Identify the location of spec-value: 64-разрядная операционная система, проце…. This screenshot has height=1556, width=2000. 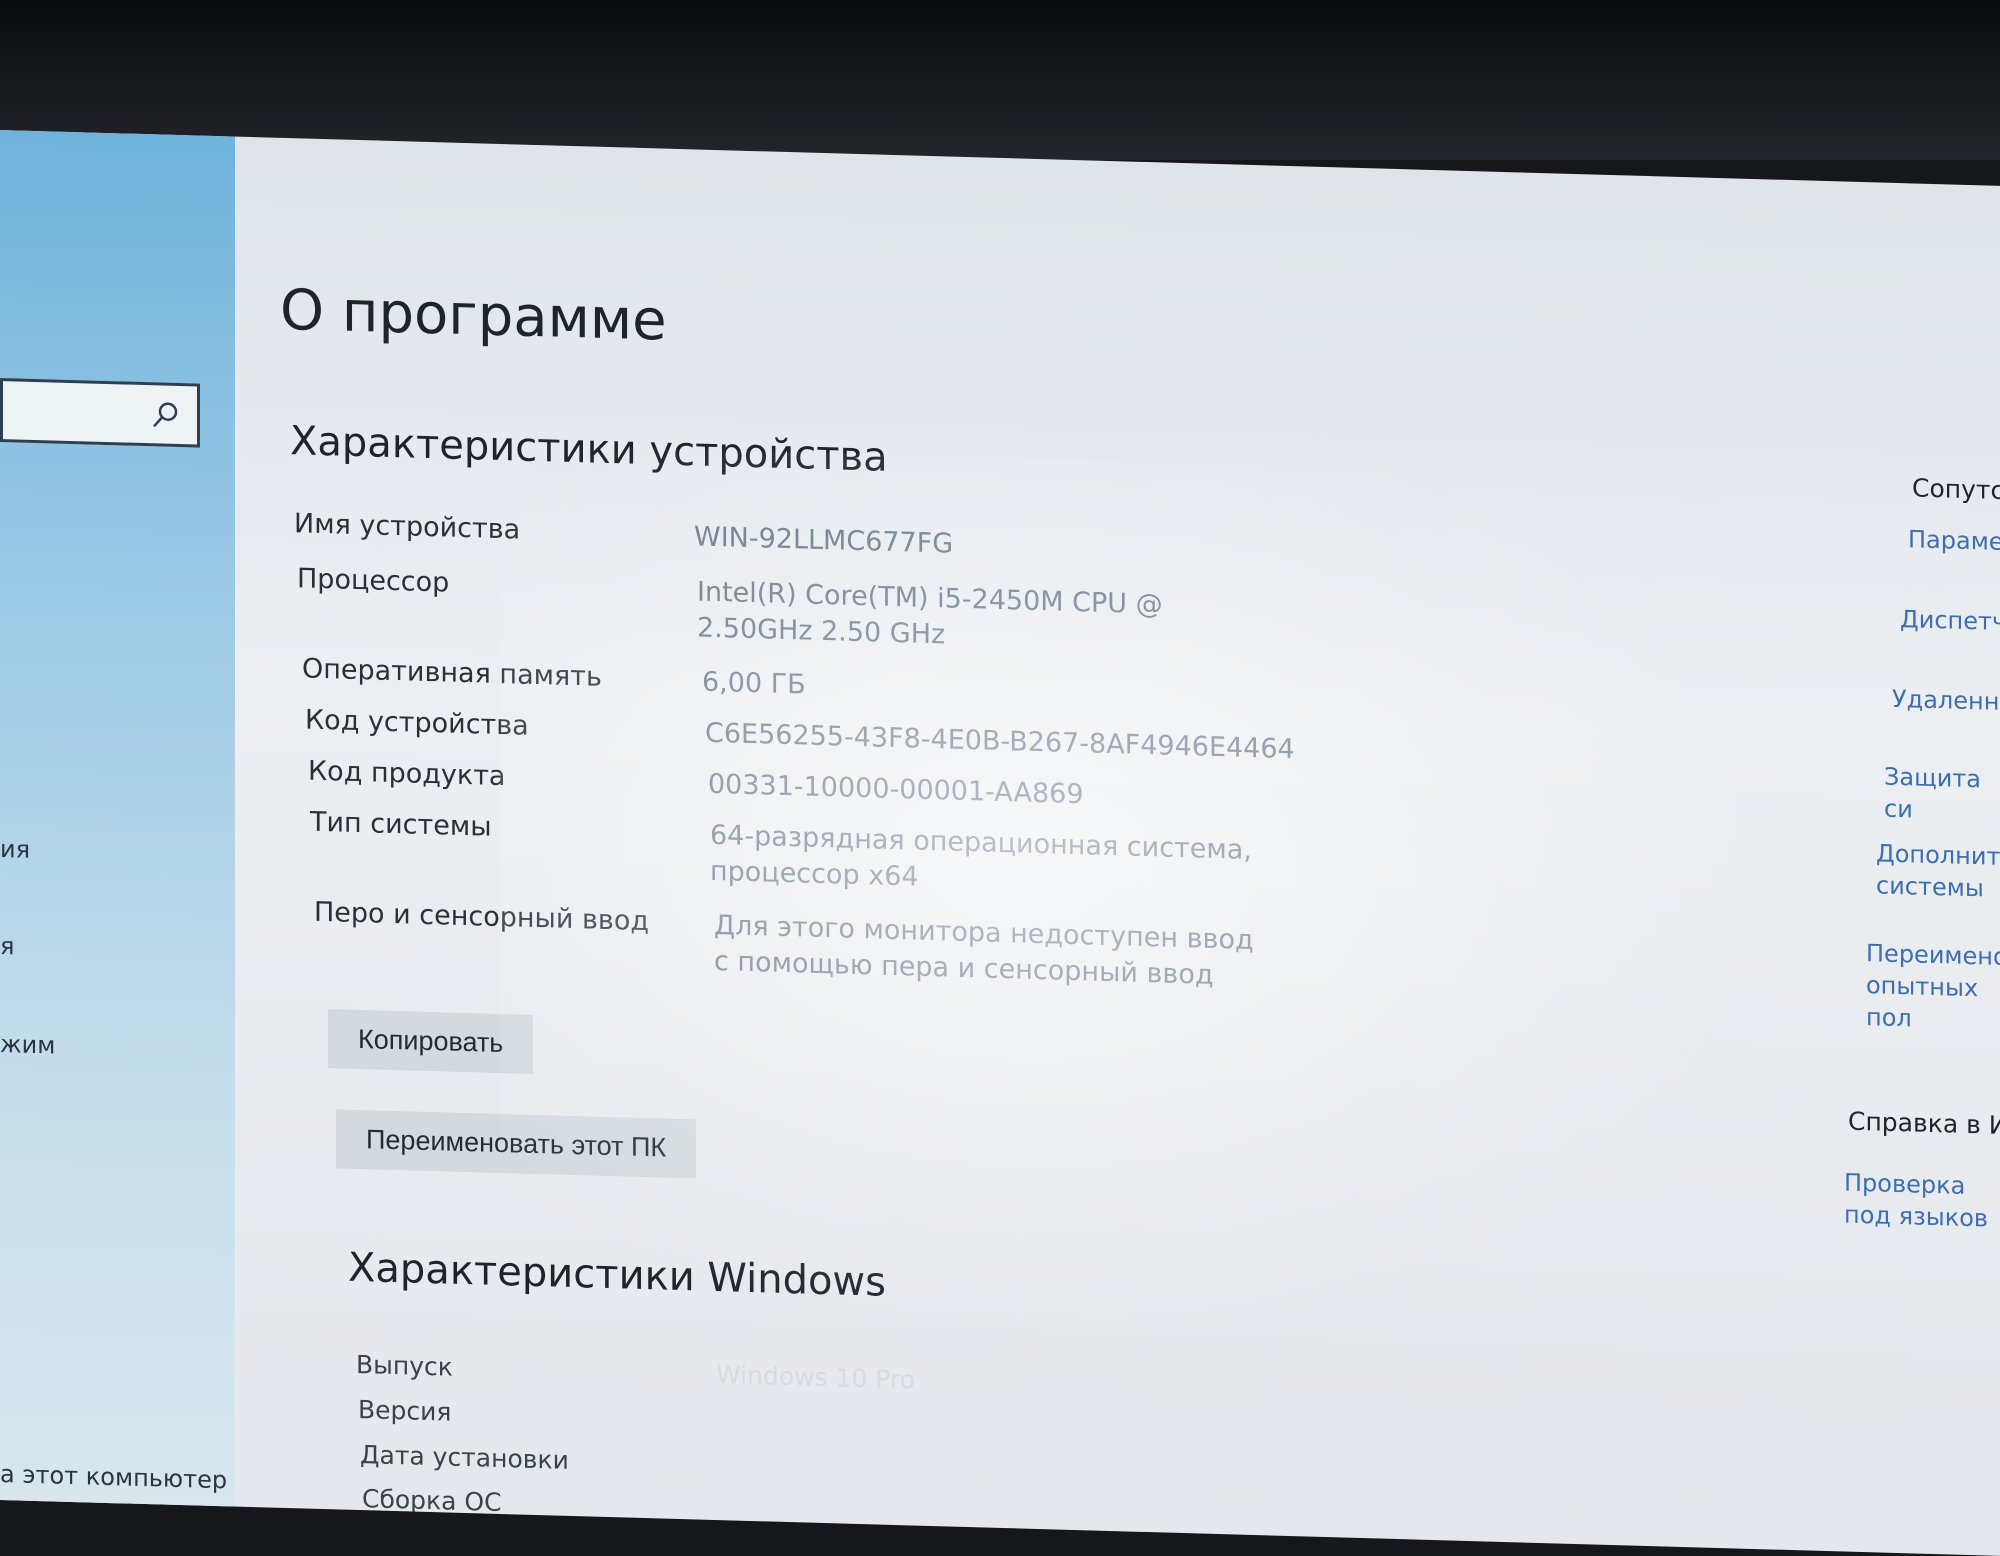
(981, 856).